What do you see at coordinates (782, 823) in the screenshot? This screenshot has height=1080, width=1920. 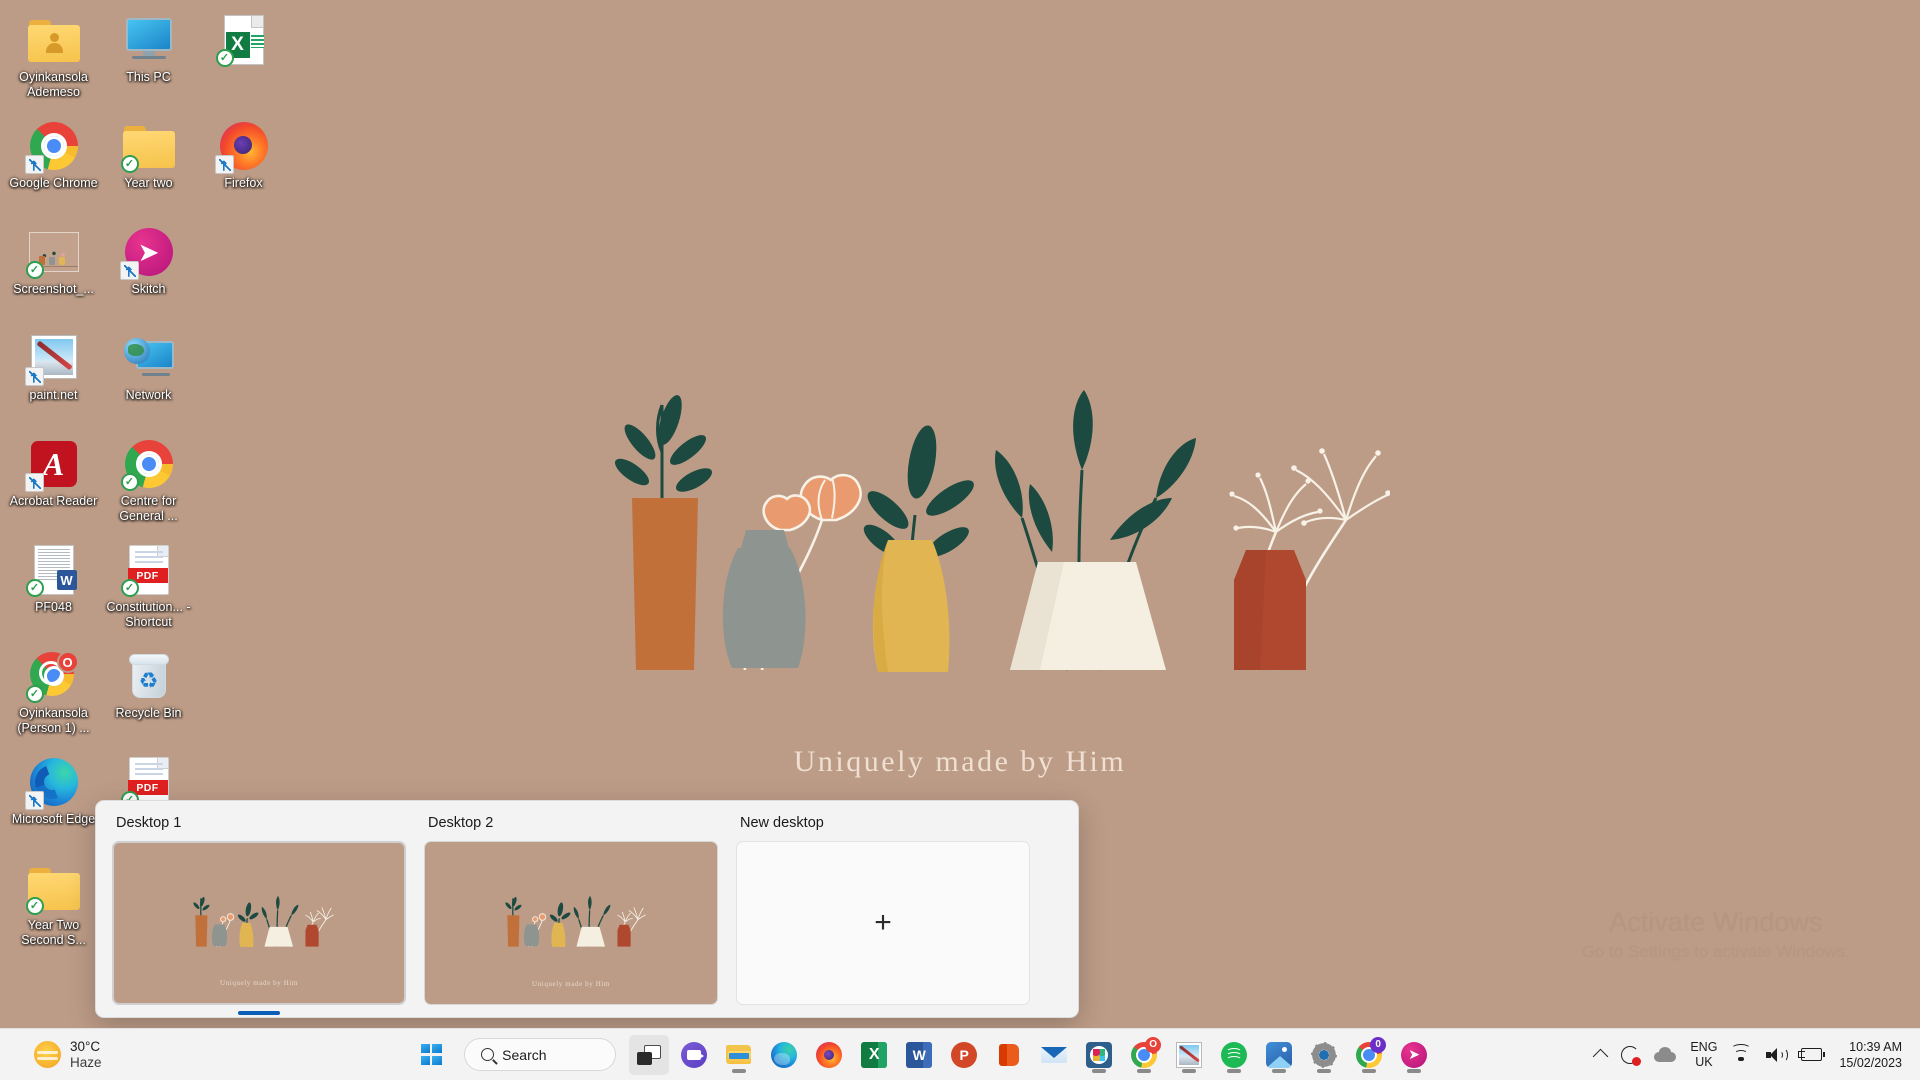 I see `new-desktop-label: New desktop` at bounding box center [782, 823].